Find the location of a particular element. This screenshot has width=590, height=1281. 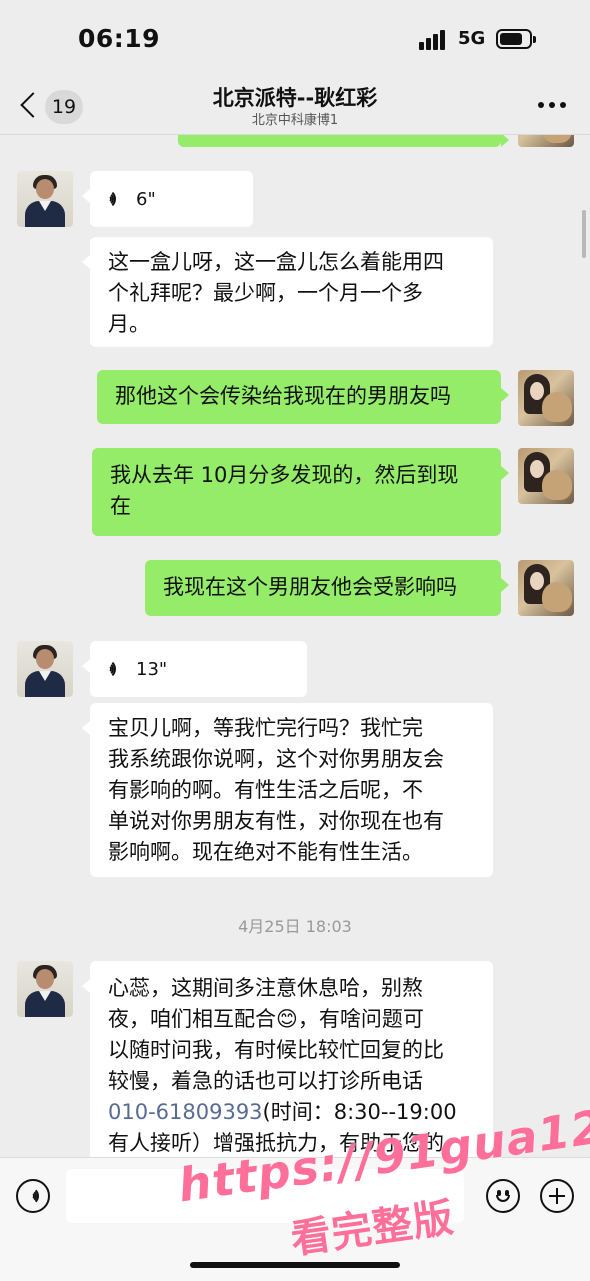

message-line: 以随时问我，有时候比较忙回复的比 is located at coordinates (276, 1050).